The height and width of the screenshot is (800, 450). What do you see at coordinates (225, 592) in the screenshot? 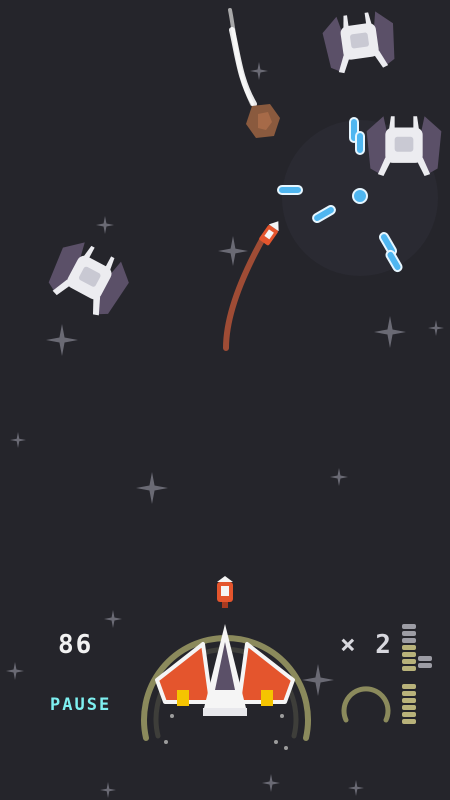
I see `player-missile` at bounding box center [225, 592].